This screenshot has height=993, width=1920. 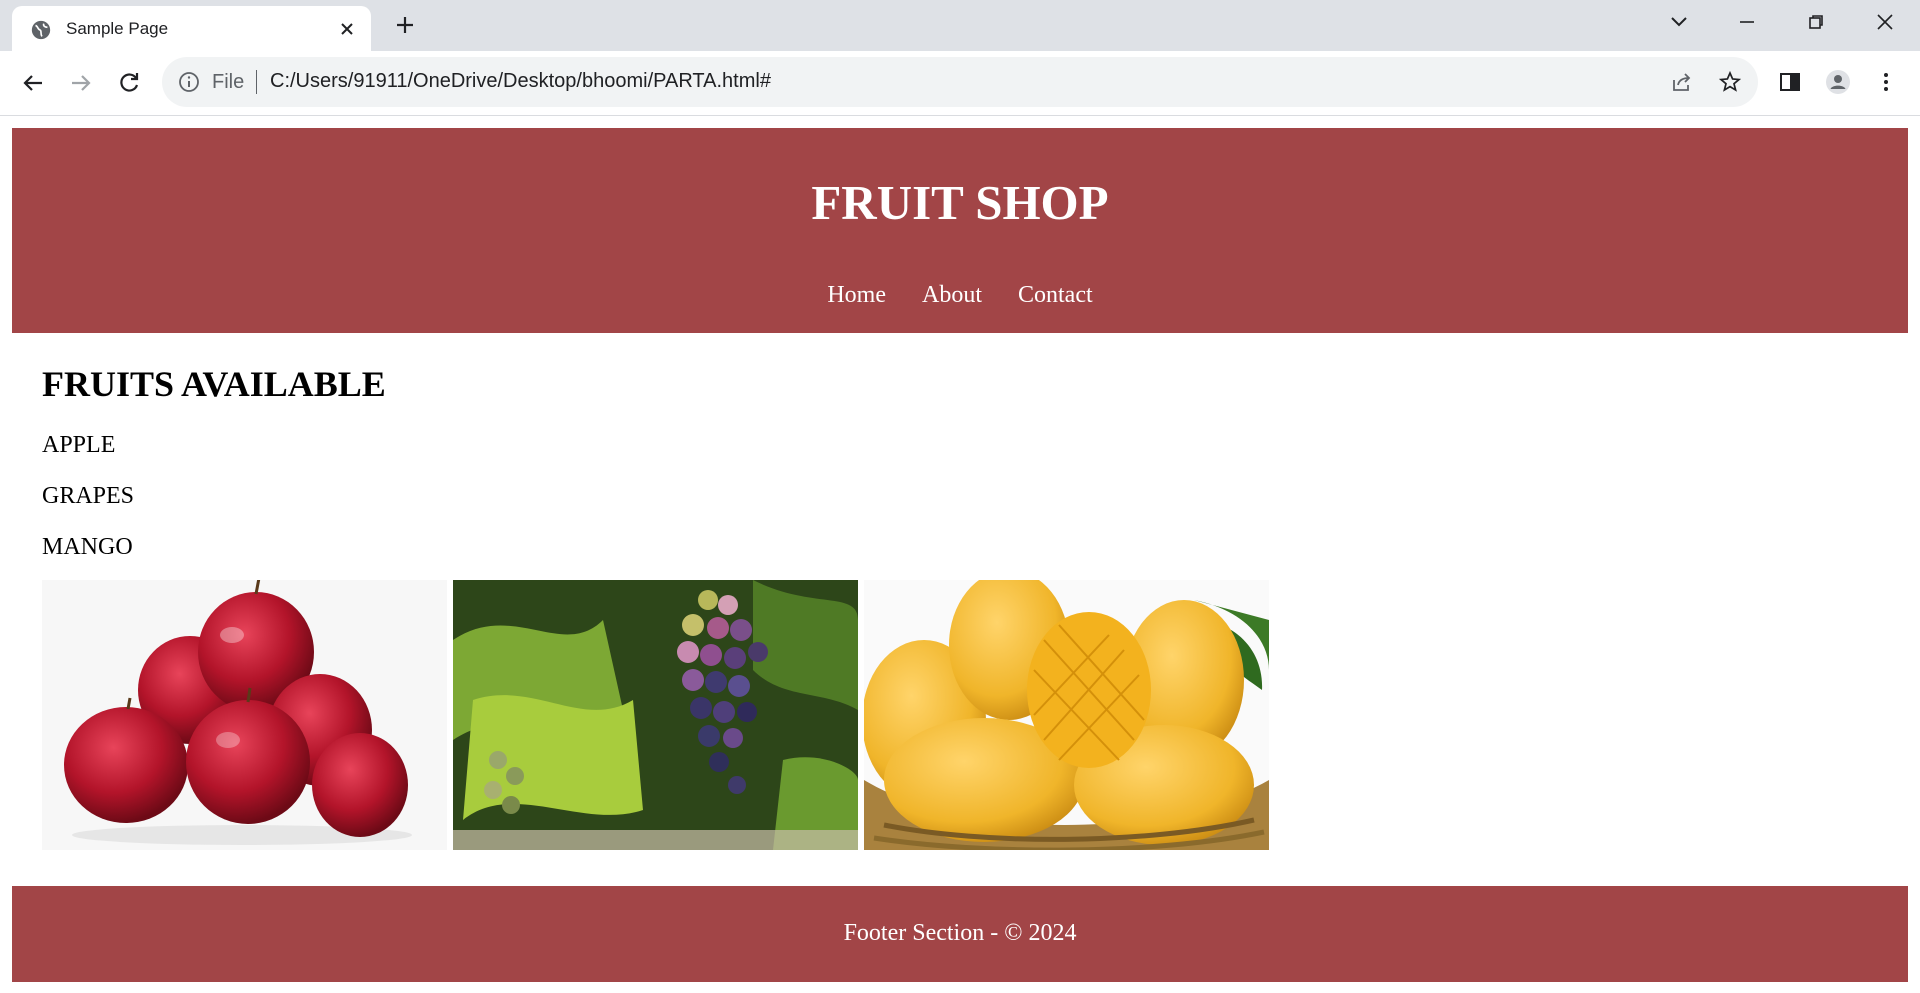 I want to click on apple-image, so click(x=244, y=715).